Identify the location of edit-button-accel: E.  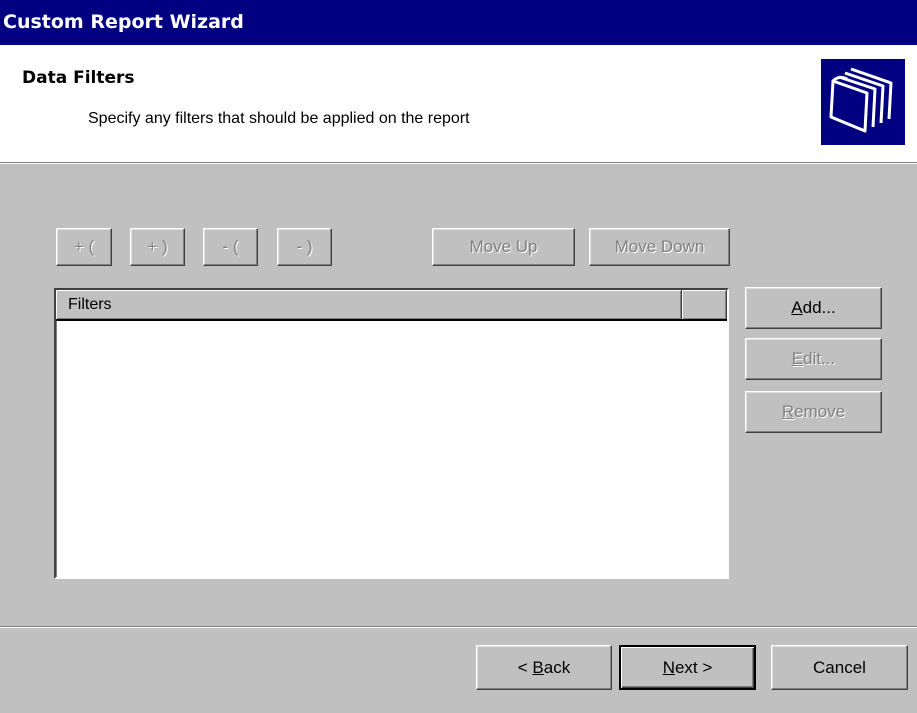
(797, 358).